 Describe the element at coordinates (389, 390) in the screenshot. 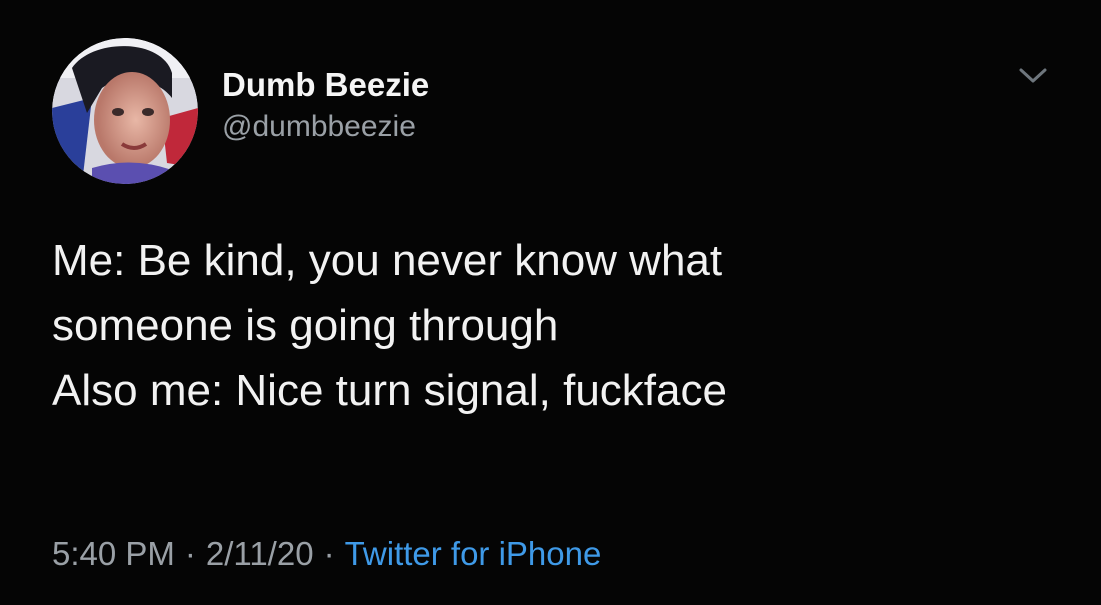

I see `tweet-text-line: Also me: Nice turn signal, fuckface` at that location.